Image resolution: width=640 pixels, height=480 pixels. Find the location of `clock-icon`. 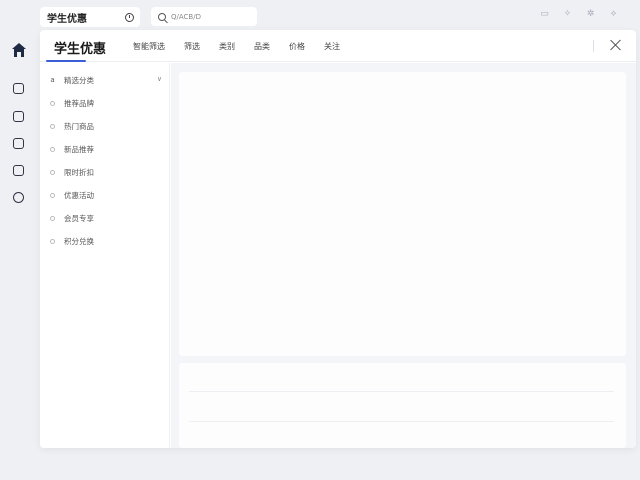

clock-icon is located at coordinates (129, 17).